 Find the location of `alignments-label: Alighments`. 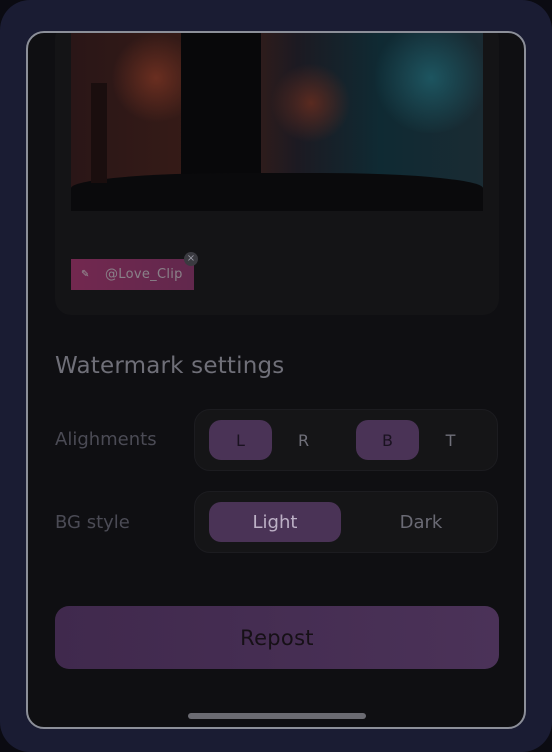

alignments-label: Alighments is located at coordinates (106, 439).